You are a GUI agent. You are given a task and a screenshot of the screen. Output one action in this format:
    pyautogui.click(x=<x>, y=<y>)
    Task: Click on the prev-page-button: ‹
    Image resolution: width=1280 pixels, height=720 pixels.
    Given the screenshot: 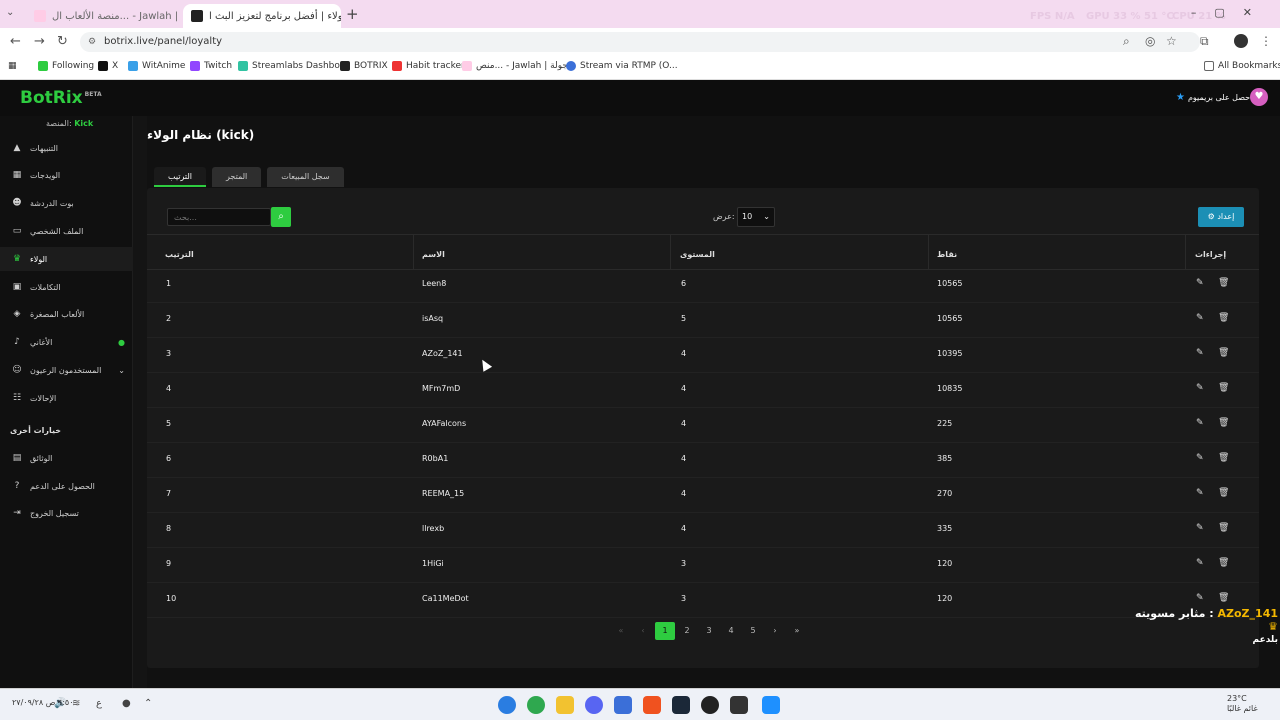 What is the action you would take?
    pyautogui.click(x=643, y=631)
    